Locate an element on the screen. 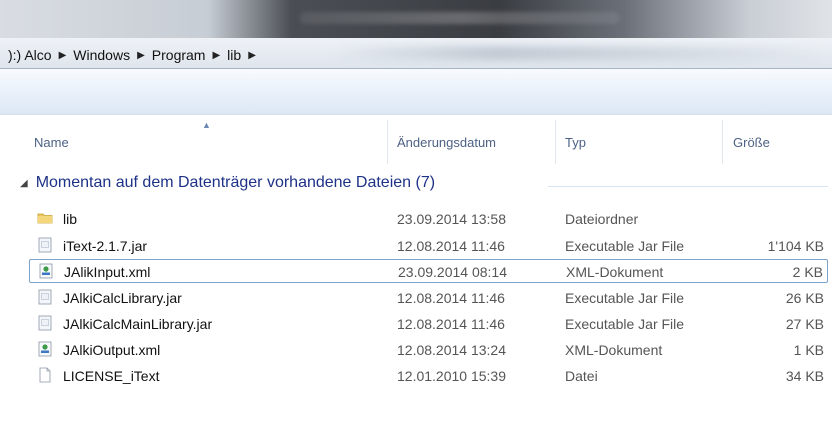  window-title-blurred is located at coordinates (460, 18).